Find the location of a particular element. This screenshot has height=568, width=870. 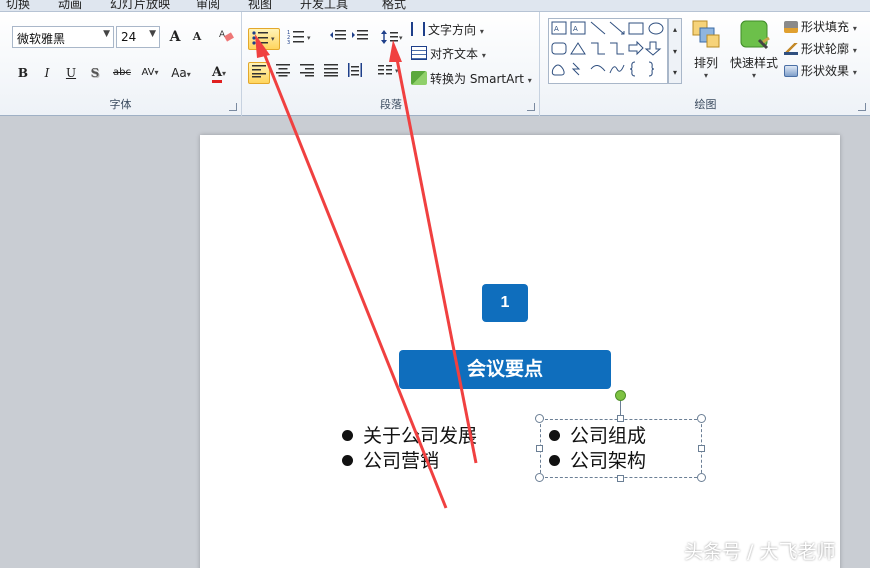

shrink-font-label: A is located at coordinates (197, 36).